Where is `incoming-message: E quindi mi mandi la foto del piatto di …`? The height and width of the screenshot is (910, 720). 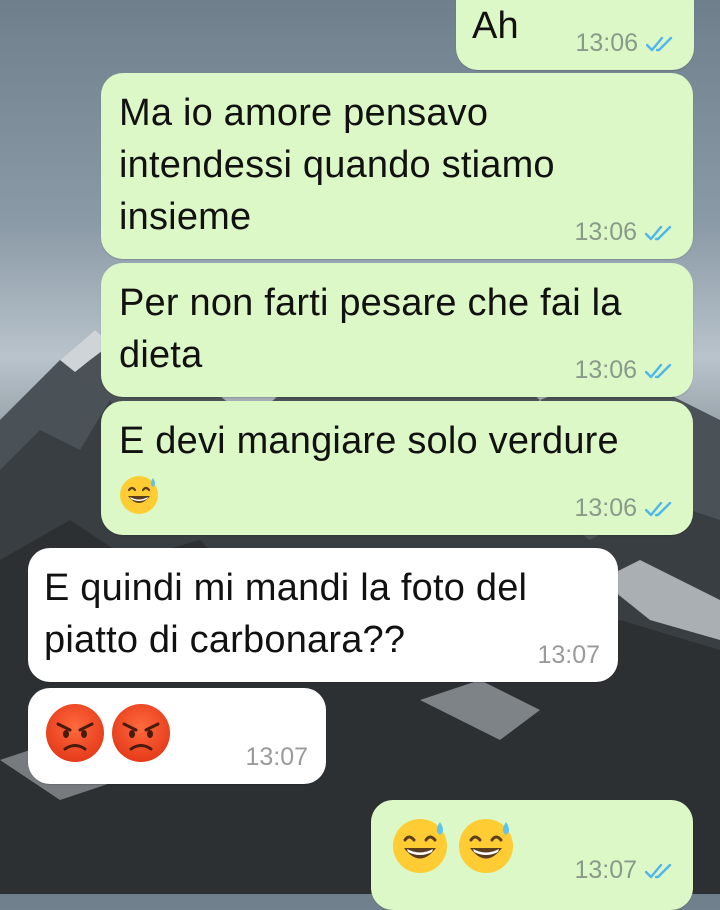 incoming-message: E quindi mi mandi la foto del piatto di … is located at coordinates (323, 615).